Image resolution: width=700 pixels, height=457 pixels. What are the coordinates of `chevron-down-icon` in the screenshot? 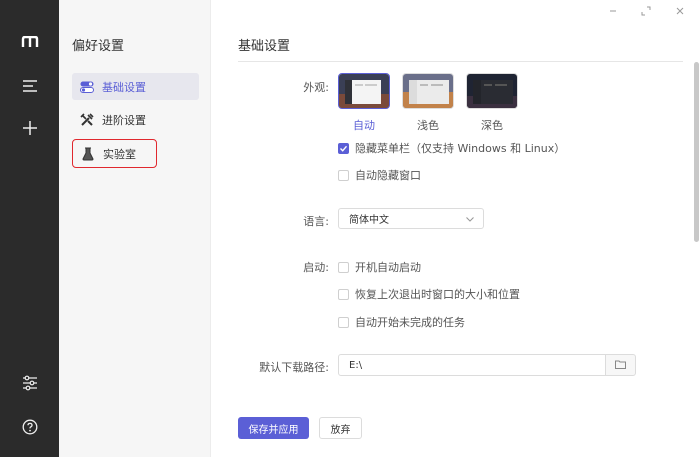 It's located at (470, 220).